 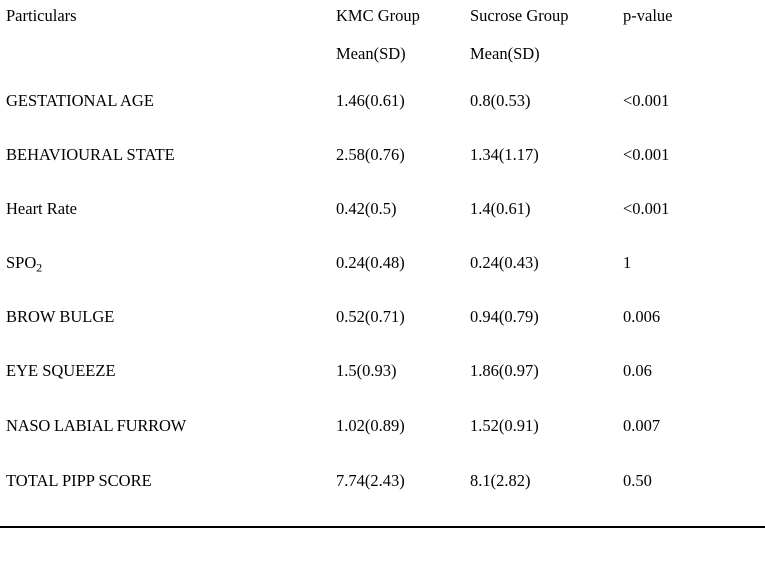 I want to click on subheader-p-value-blank, so click(x=691, y=61).